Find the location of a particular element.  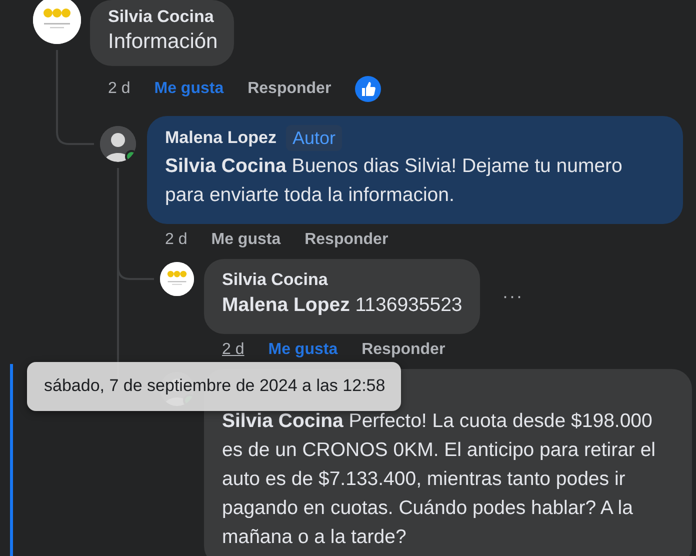

more-button: ··· is located at coordinates (513, 296).